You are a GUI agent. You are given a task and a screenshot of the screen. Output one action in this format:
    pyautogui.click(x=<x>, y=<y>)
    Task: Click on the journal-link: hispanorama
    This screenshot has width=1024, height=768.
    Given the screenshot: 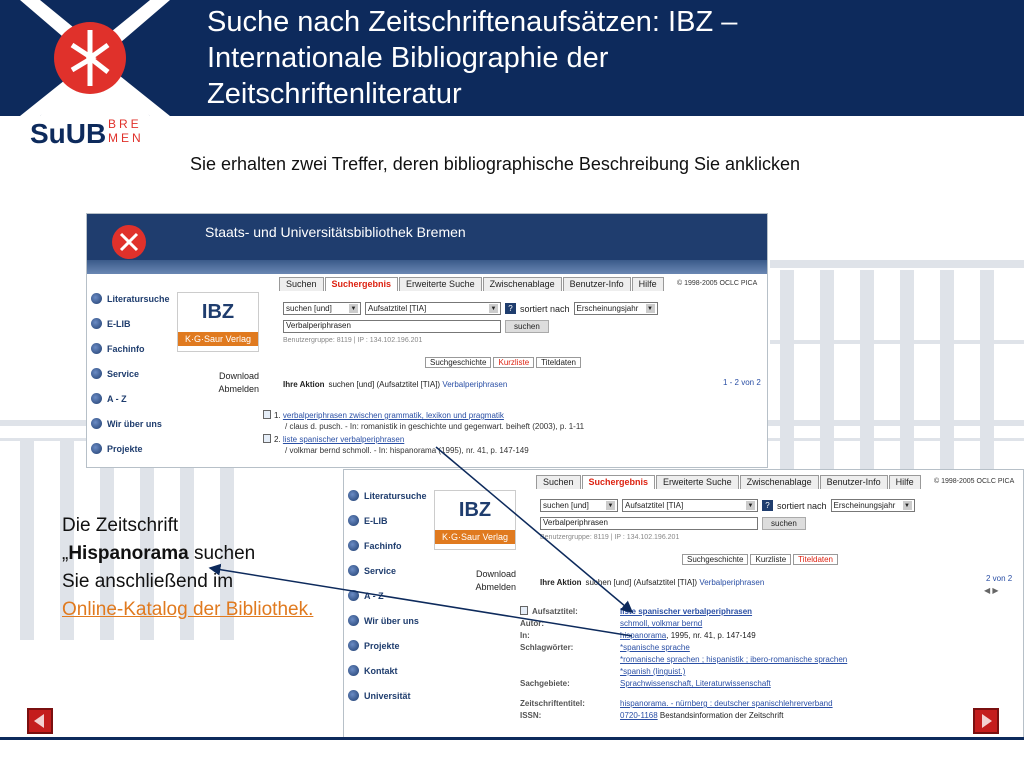 What is the action you would take?
    pyautogui.click(x=643, y=635)
    